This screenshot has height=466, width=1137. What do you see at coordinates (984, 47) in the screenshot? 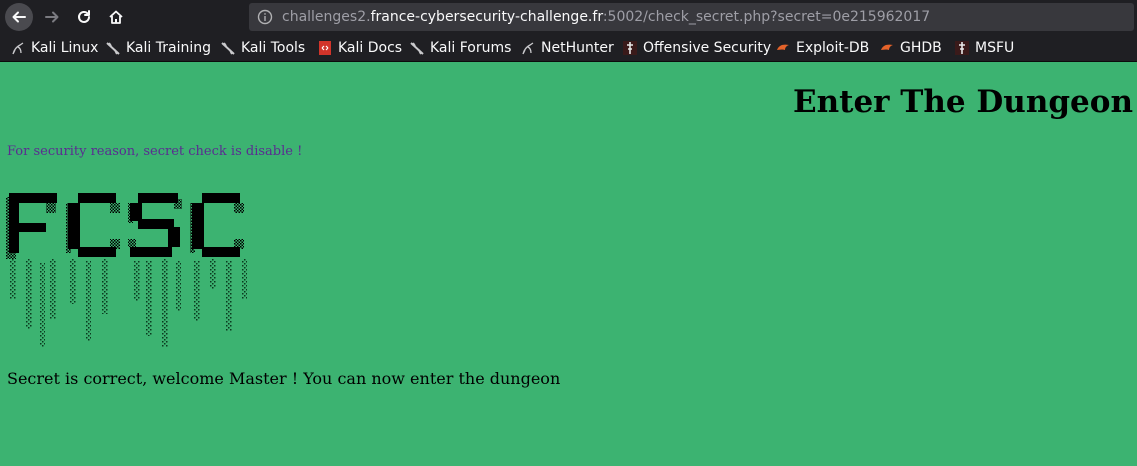
I see `bookmark-msfu: MSFU` at bounding box center [984, 47].